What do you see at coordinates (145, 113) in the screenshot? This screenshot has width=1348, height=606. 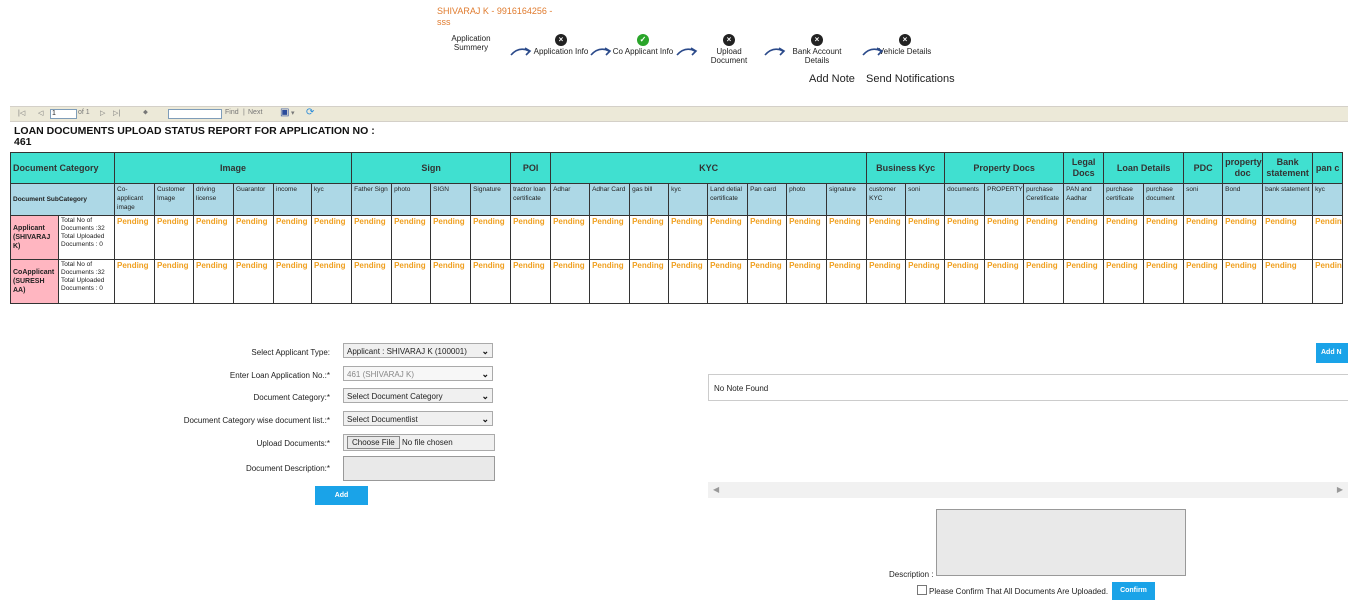 I see `back-icon: ⬥` at bounding box center [145, 113].